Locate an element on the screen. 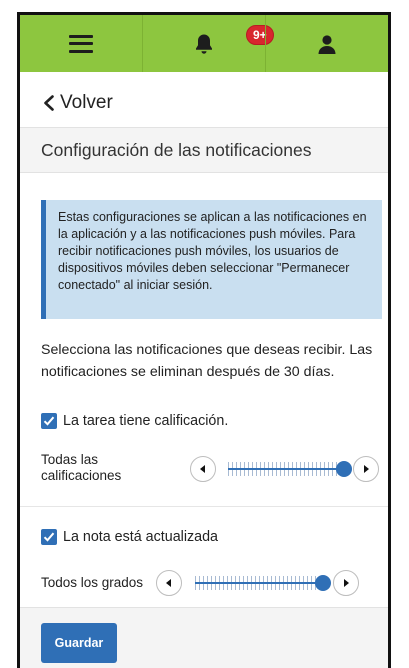 This screenshot has width=409, height=668. note-updated-slider-label: Todos los grados is located at coordinates (92, 582).